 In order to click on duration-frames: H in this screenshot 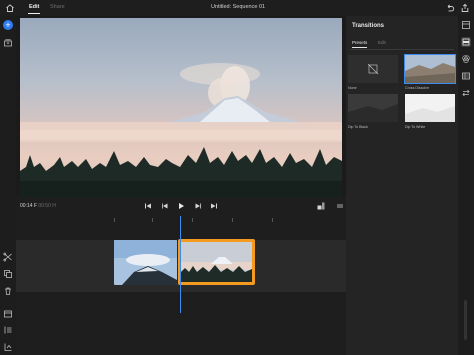, I will do `click(54, 206)`.